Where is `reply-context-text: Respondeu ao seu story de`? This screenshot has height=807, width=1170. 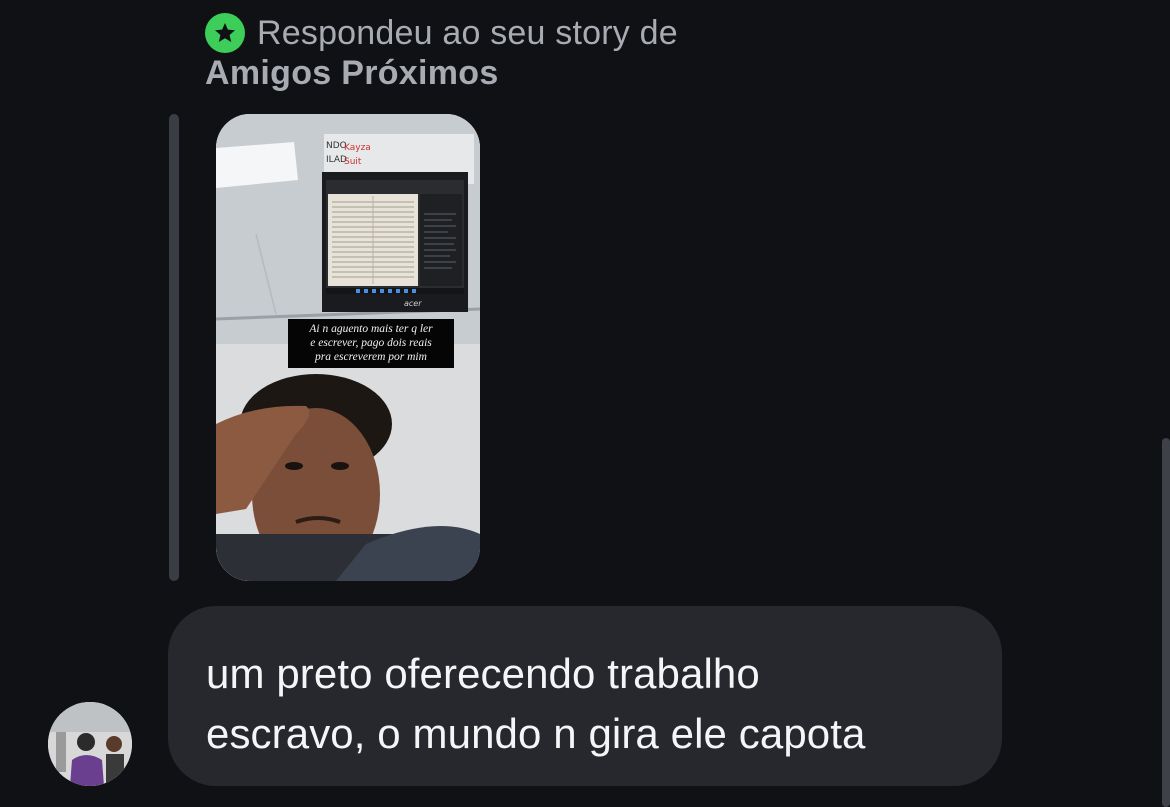
reply-context-text: Respondeu ao seu story de is located at coordinates (467, 32).